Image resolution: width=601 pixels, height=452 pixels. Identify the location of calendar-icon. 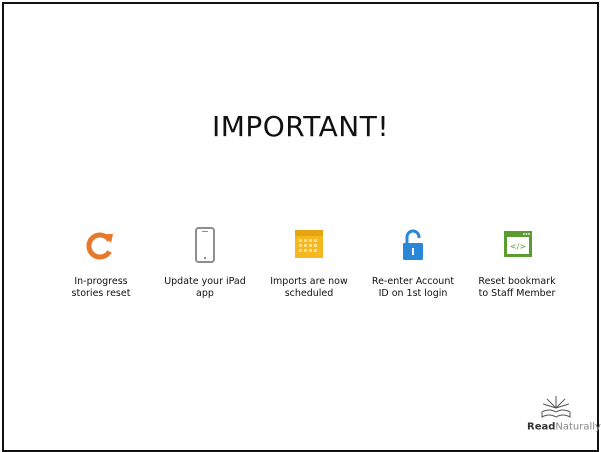
(309, 244).